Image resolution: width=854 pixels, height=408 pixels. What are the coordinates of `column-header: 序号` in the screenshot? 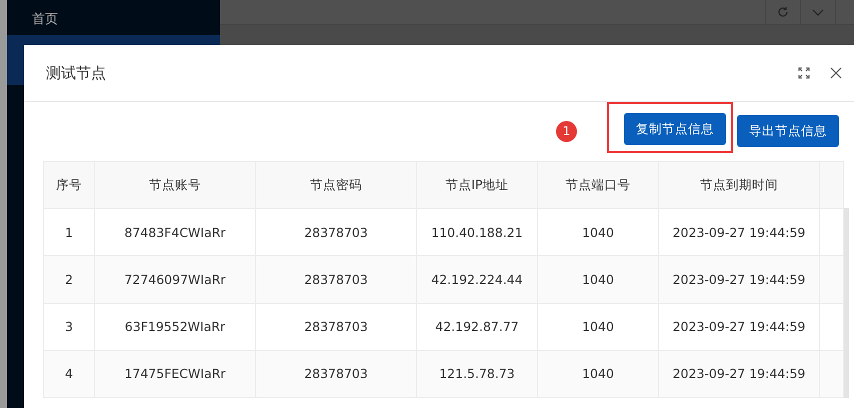 It's located at (69, 185).